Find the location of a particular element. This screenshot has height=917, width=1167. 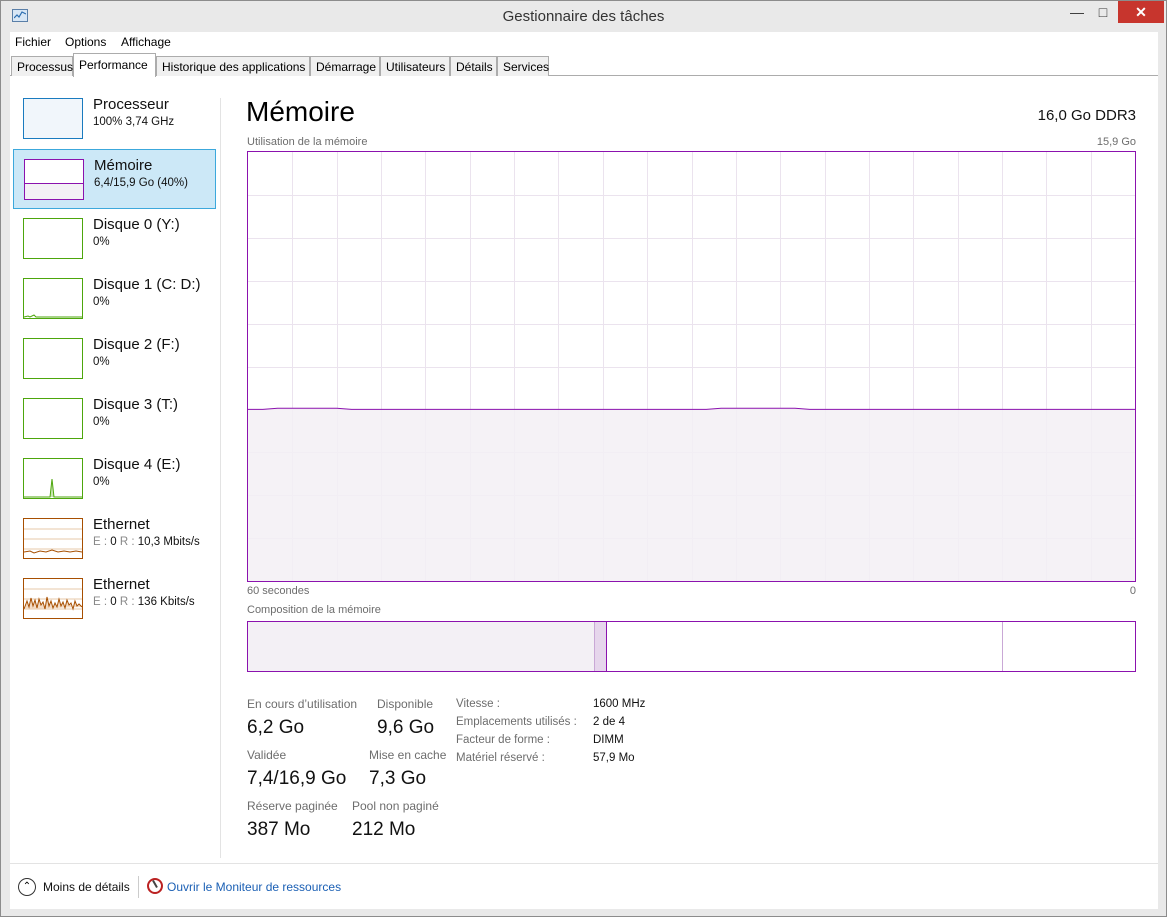

sidebar-item-memoire: Mémoire 6,4/15,9 Go (40%) is located at coordinates (114, 179).